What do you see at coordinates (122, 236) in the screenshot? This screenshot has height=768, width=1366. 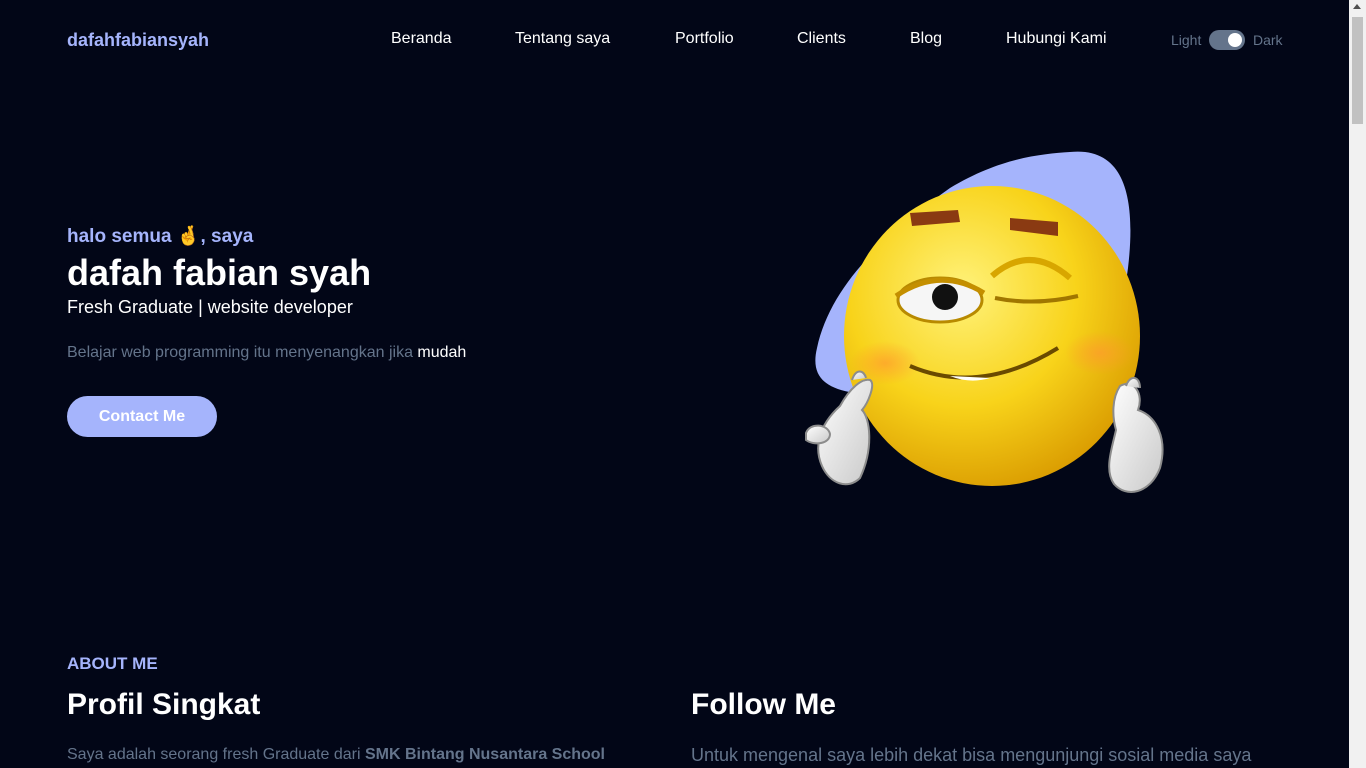 I see `greeting-prefix: halo semua` at bounding box center [122, 236].